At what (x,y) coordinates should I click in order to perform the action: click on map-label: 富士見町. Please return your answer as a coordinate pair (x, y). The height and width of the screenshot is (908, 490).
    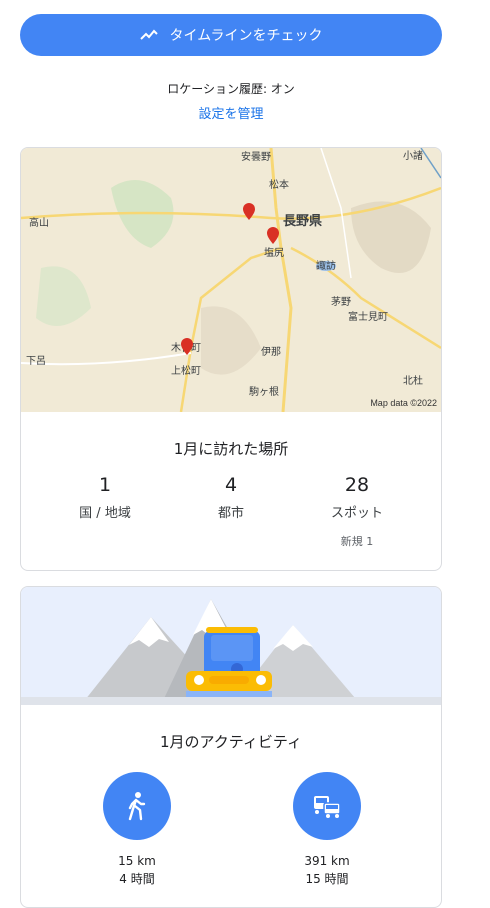
    Looking at the image, I should click on (368, 316).